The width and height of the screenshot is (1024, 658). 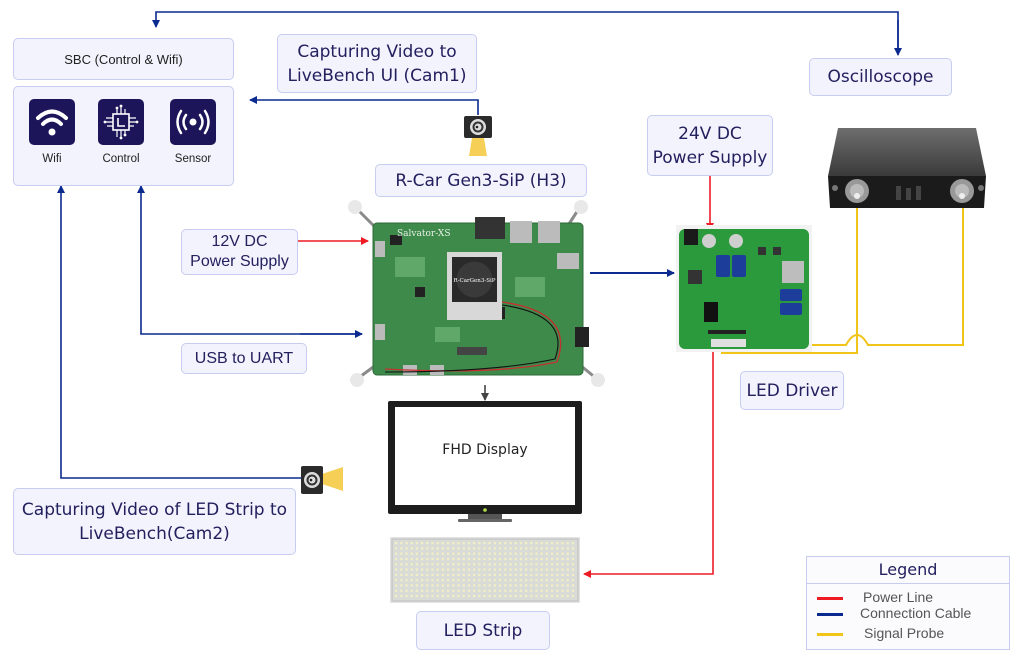 What do you see at coordinates (880, 77) in the screenshot?
I see `oscilloscope-label: Oscilloscope` at bounding box center [880, 77].